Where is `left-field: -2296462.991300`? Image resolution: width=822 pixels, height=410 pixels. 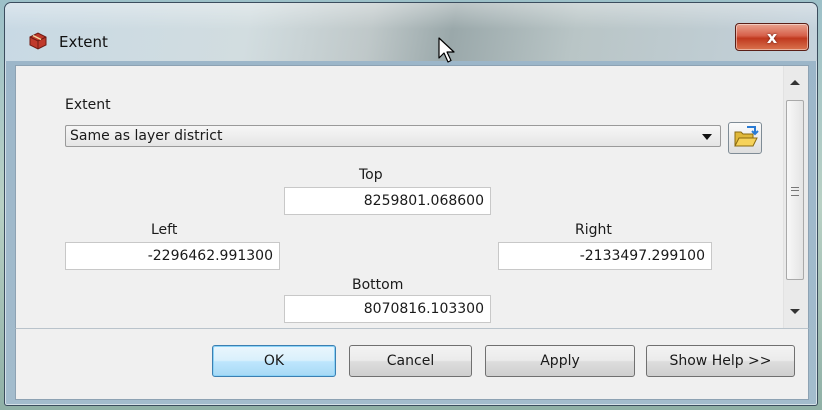
left-field: -2296462.991300 is located at coordinates (172, 256).